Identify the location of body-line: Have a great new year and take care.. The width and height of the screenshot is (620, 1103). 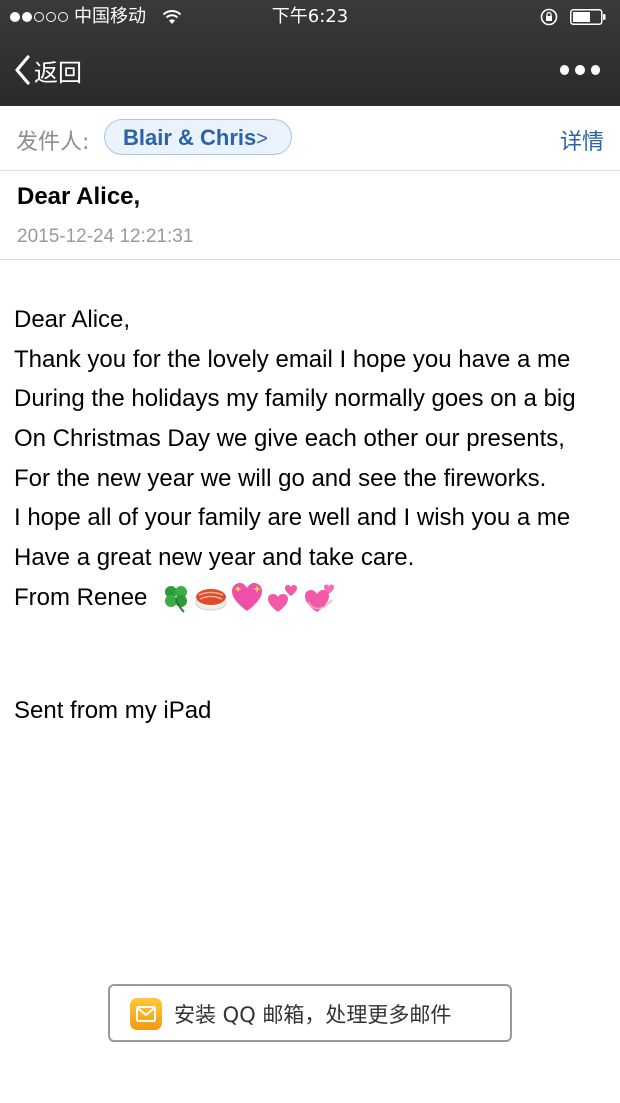
(214, 558).